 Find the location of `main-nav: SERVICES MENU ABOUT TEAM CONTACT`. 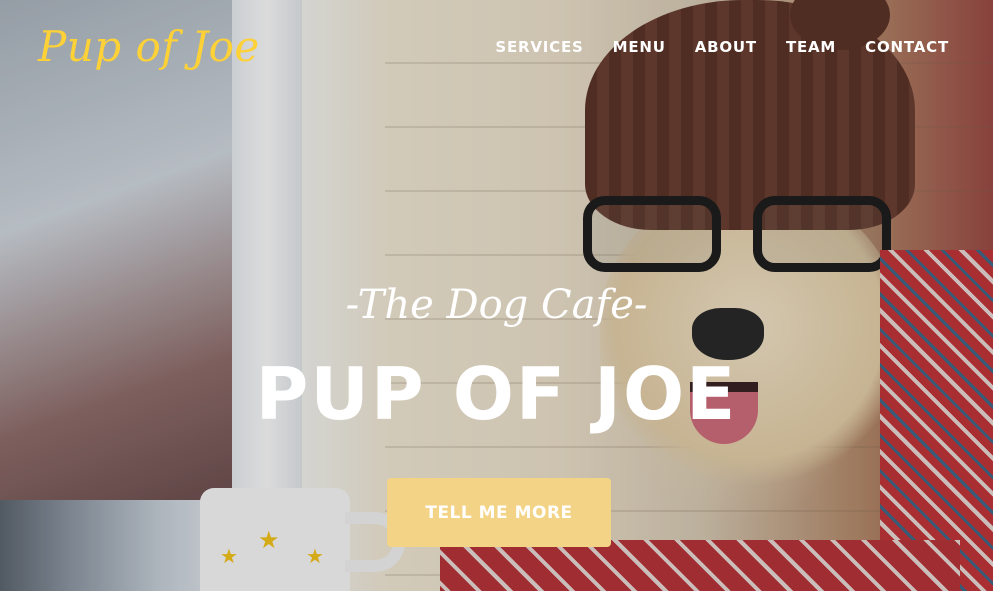

main-nav: SERVICES MENU ABOUT TEAM CONTACT is located at coordinates (722, 47).